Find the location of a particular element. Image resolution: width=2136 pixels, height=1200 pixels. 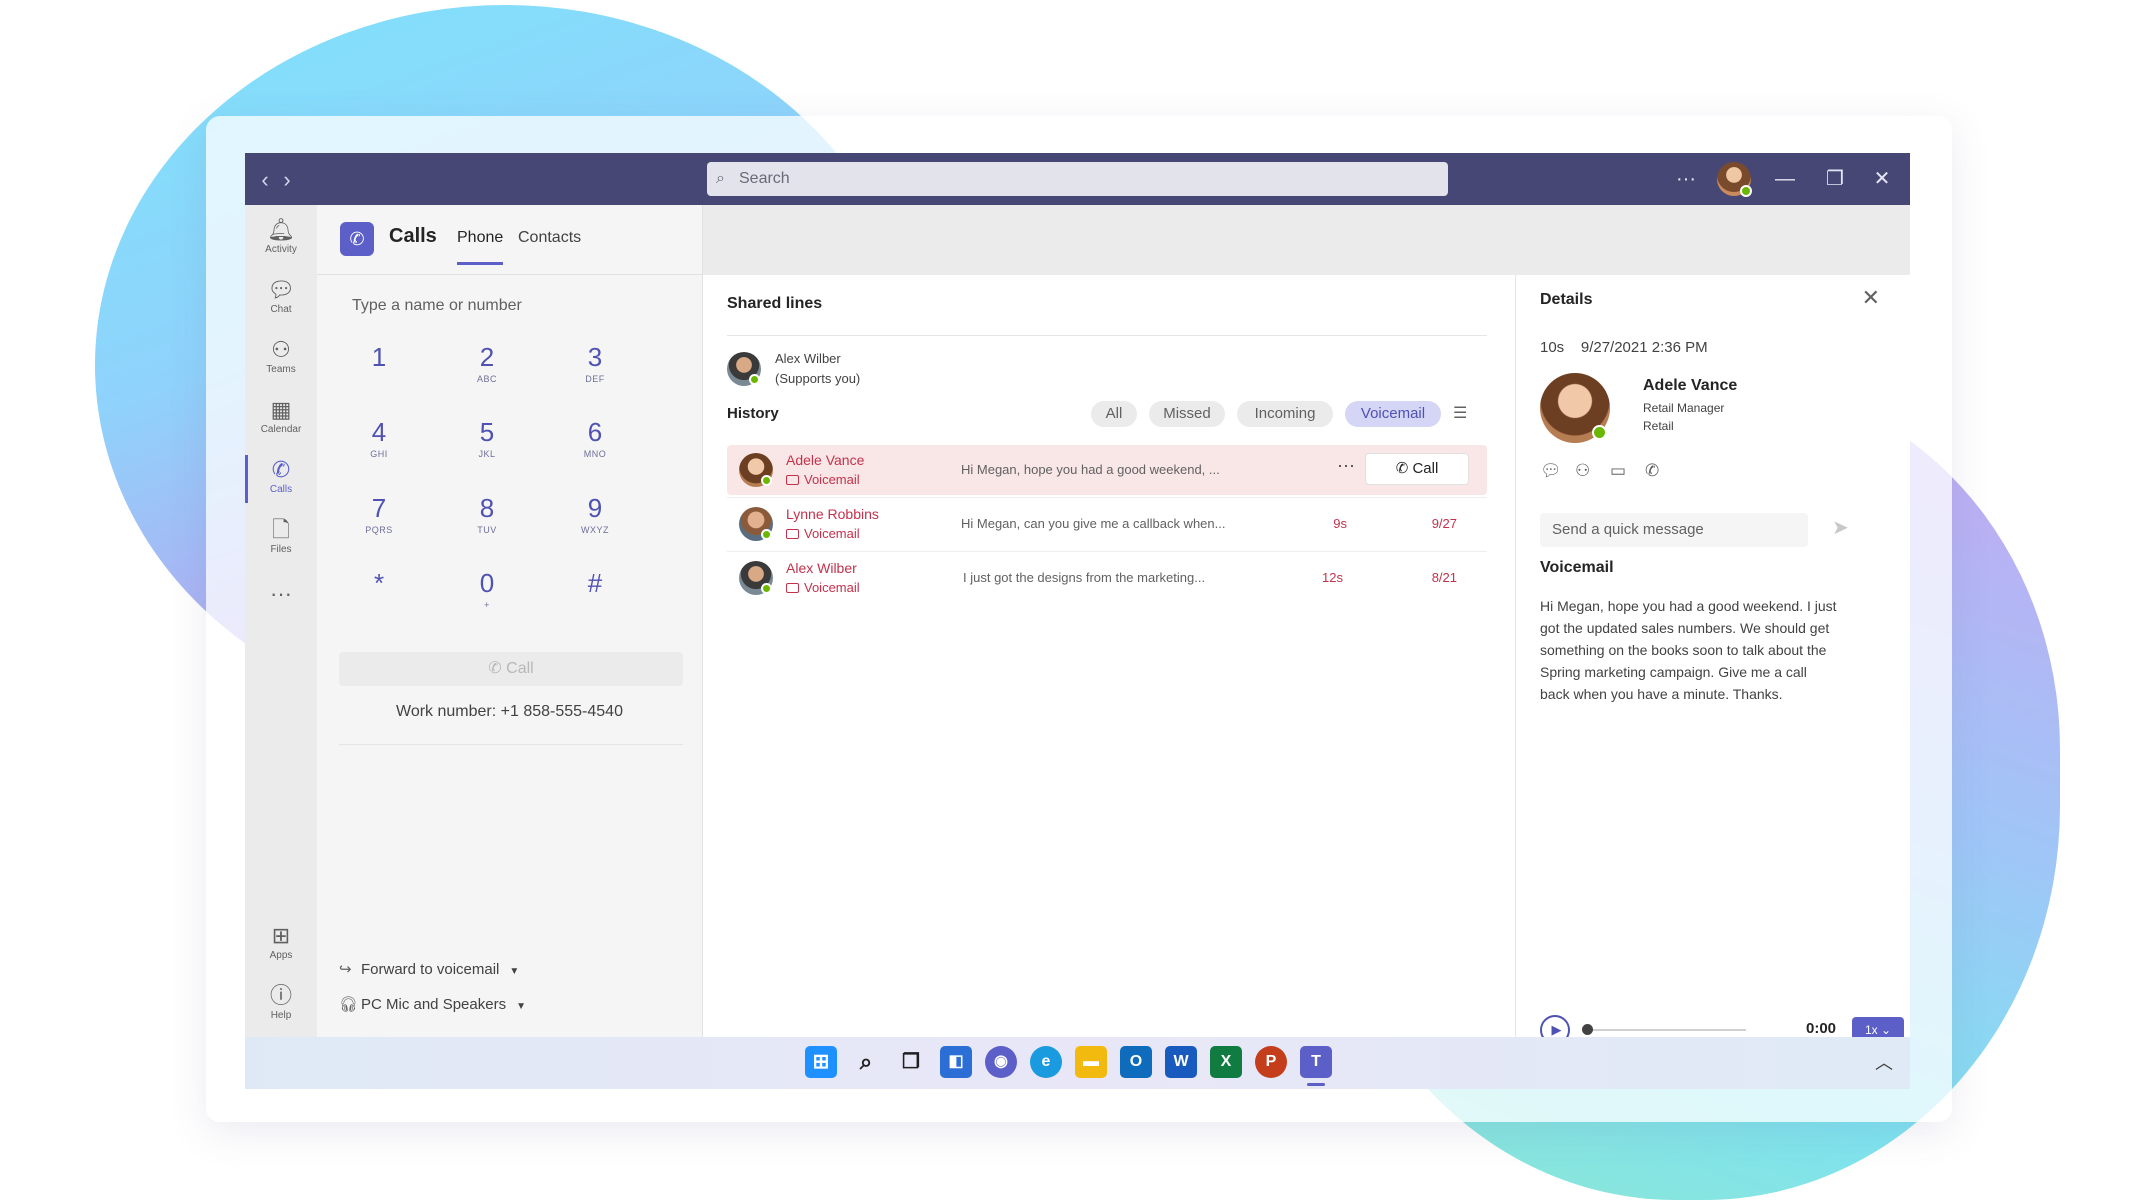

windows-start-icon: ⊞ is located at coordinates (821, 1062).